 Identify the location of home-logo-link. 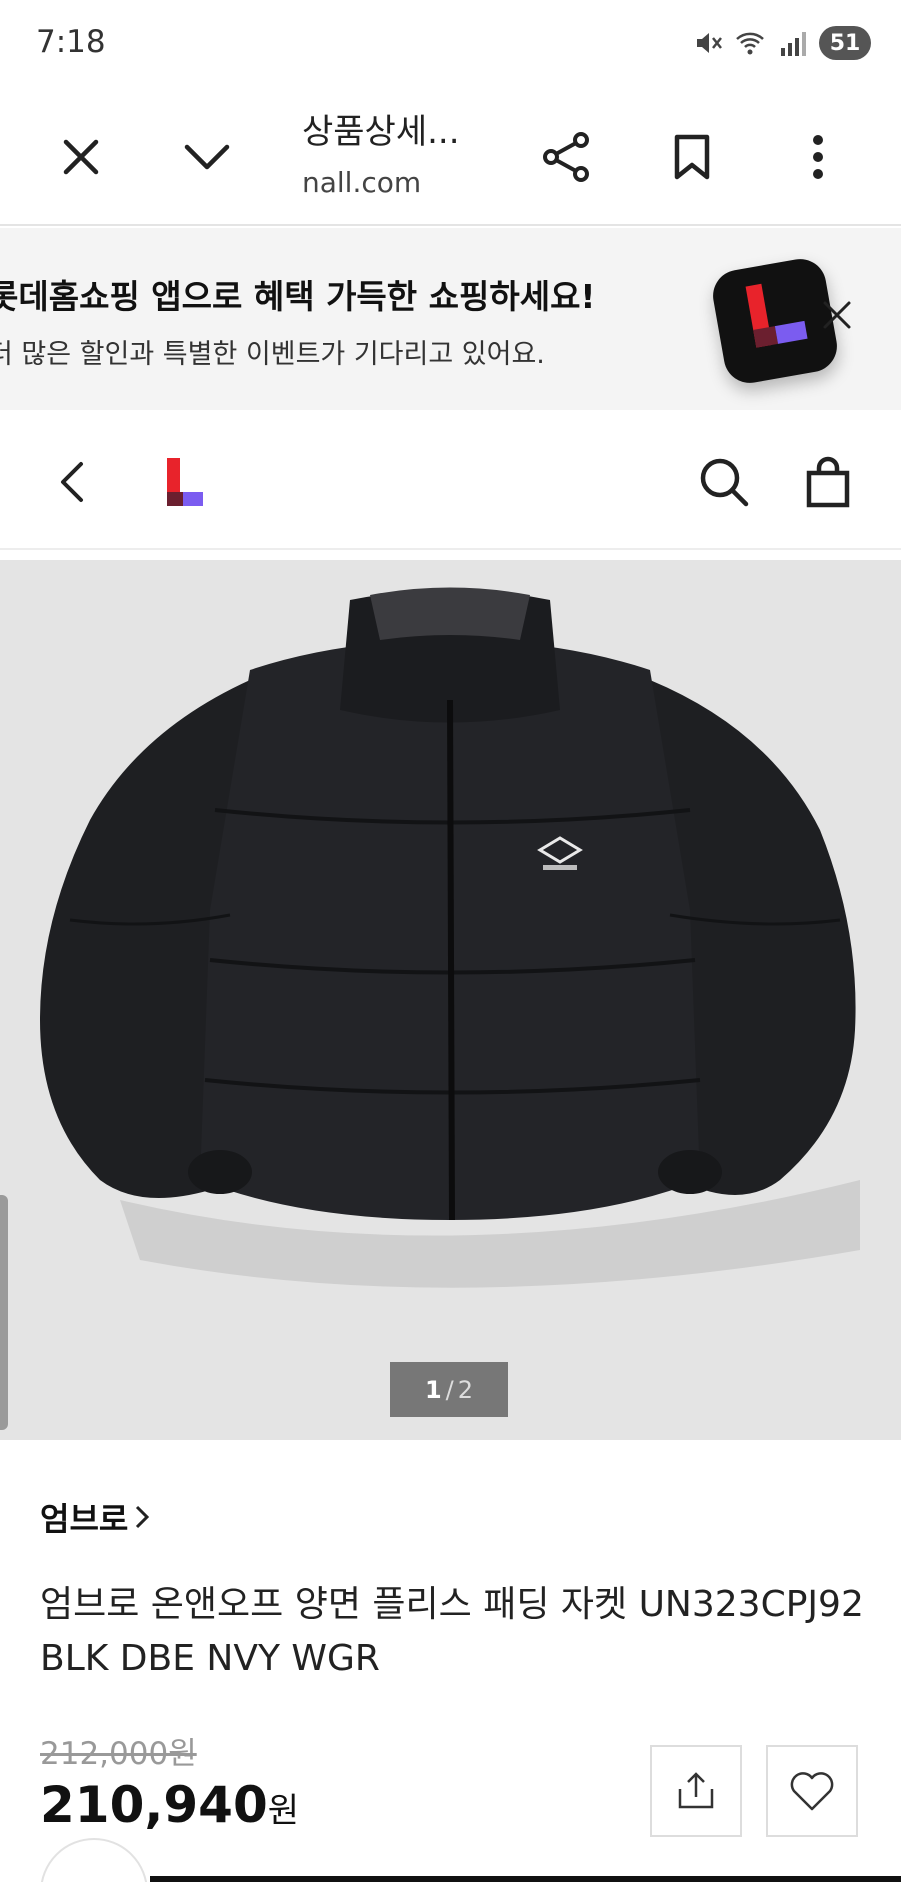
(182, 482).